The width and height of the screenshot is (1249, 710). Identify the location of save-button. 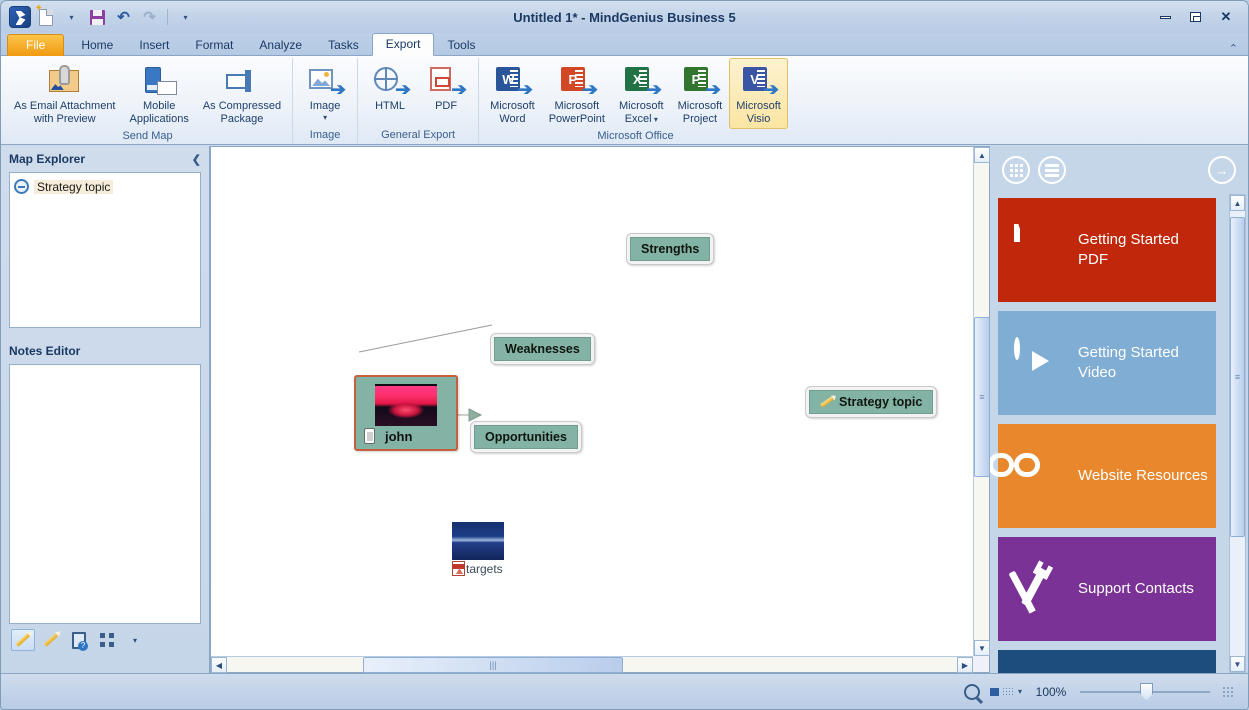
(97, 17).